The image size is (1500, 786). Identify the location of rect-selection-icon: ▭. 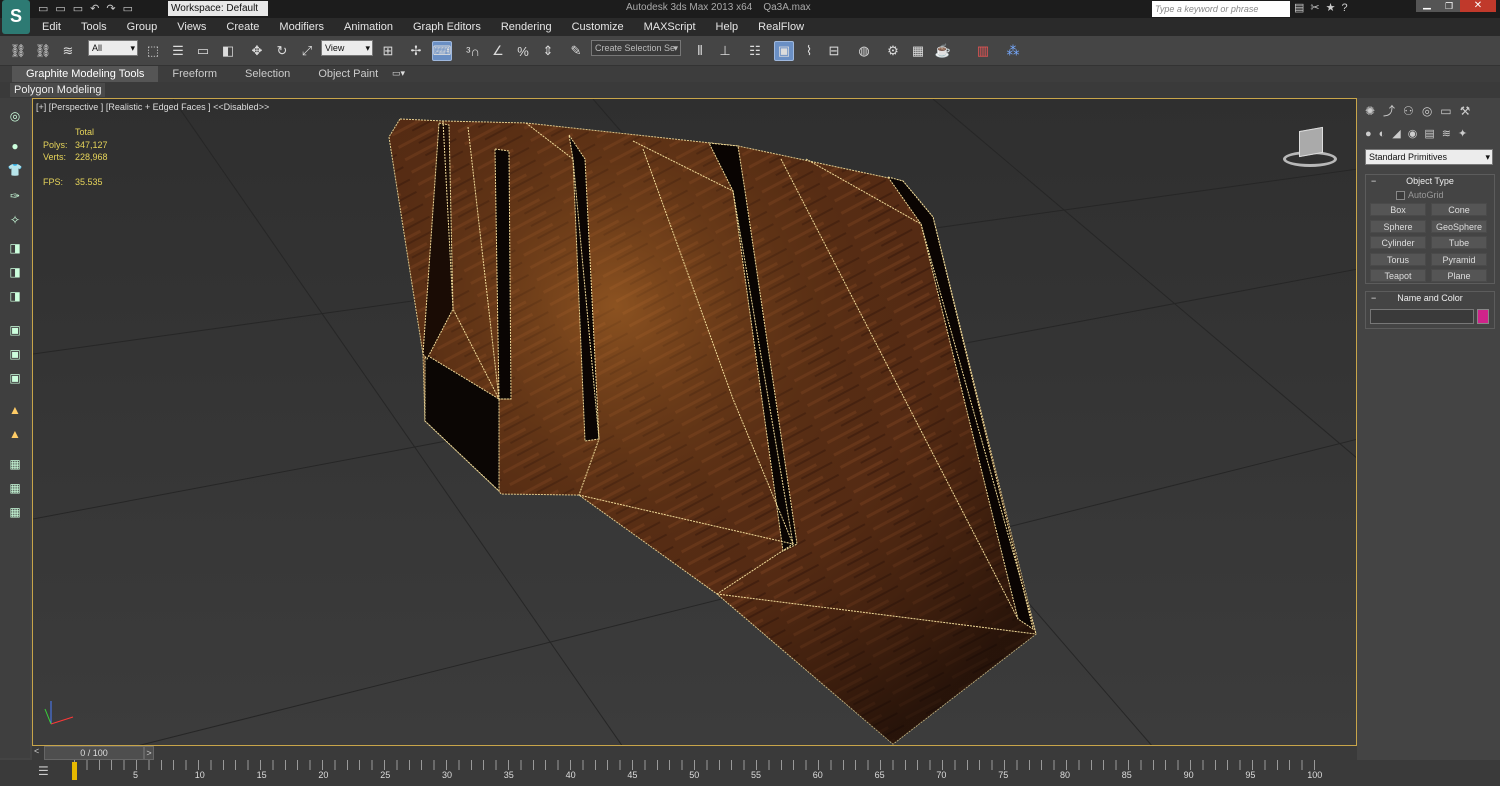
(203, 51).